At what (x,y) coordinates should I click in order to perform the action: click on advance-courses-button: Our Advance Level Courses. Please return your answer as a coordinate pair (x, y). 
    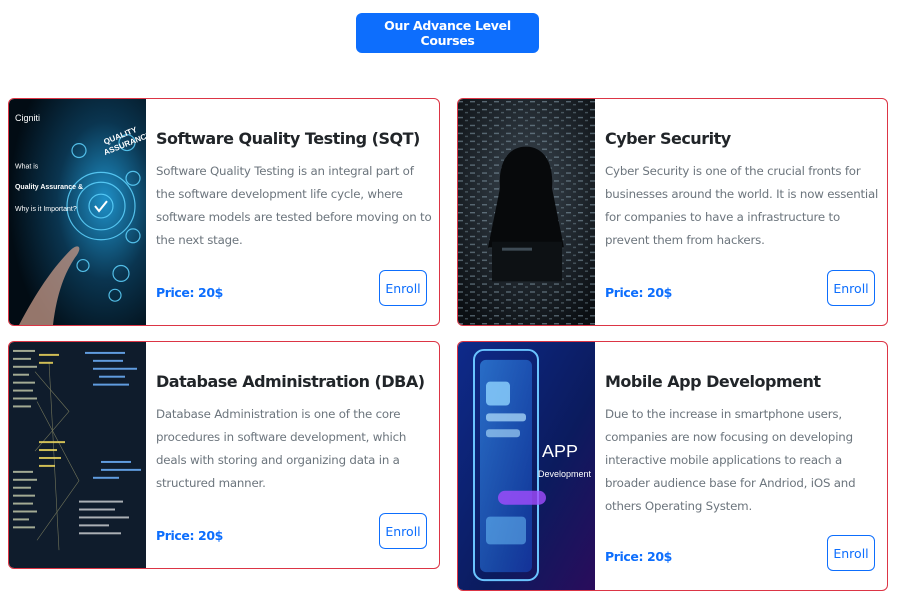
    Looking at the image, I should click on (447, 33).